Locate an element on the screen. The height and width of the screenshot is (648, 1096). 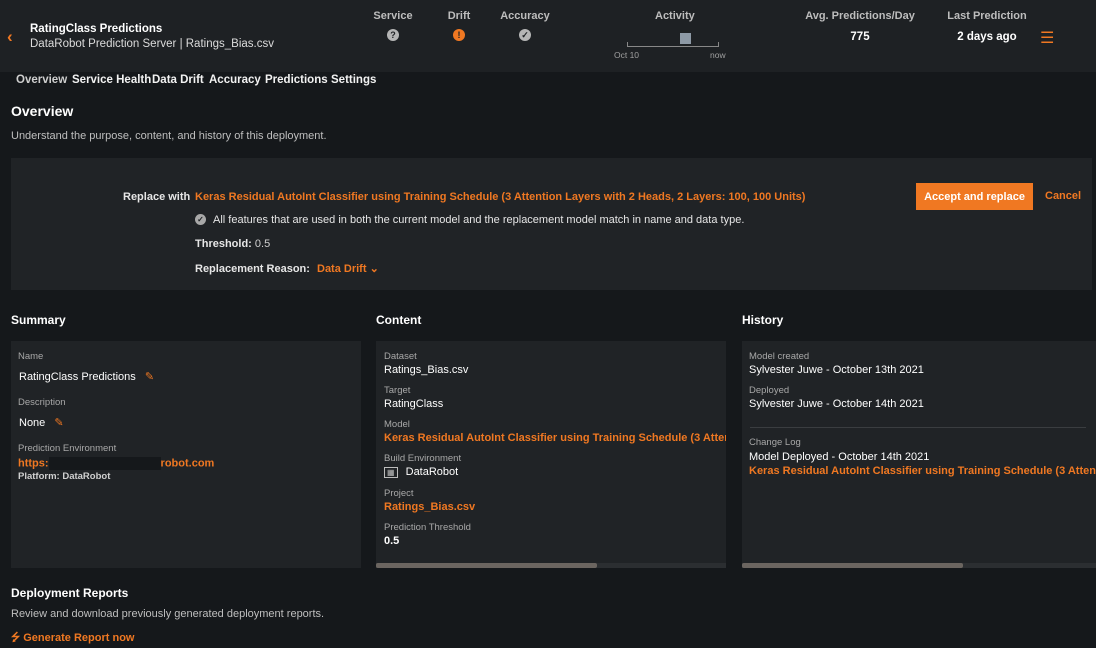
name-value: RatingClass Predictions is located at coordinates (77, 377).